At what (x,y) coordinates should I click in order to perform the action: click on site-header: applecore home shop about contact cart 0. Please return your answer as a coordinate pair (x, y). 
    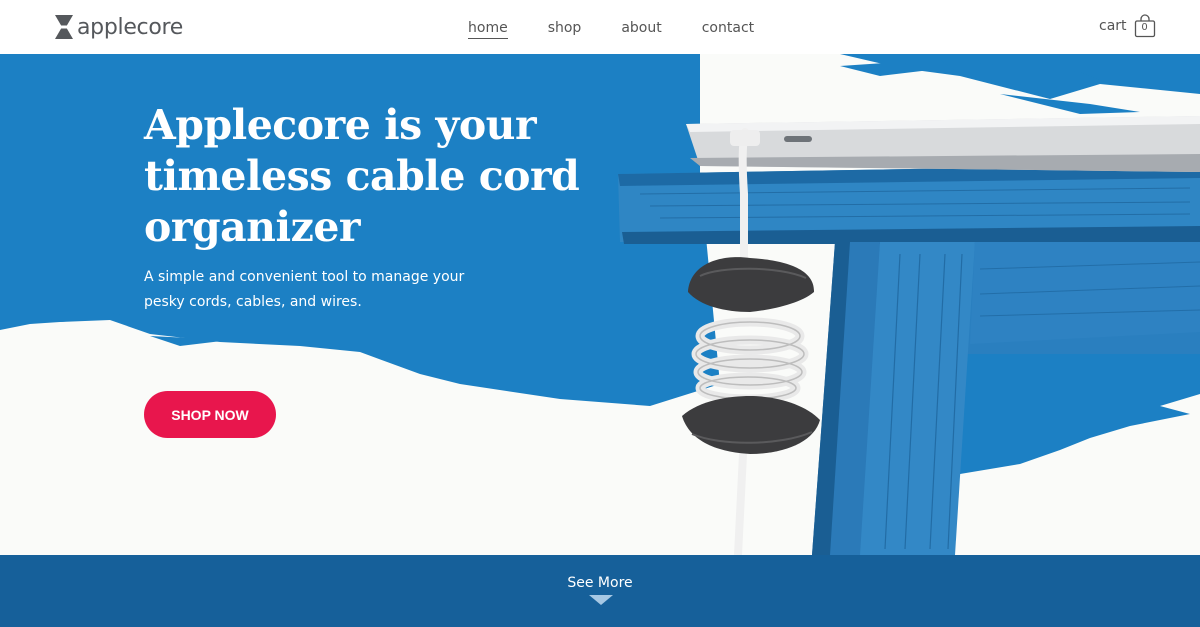
    Looking at the image, I should click on (600, 27).